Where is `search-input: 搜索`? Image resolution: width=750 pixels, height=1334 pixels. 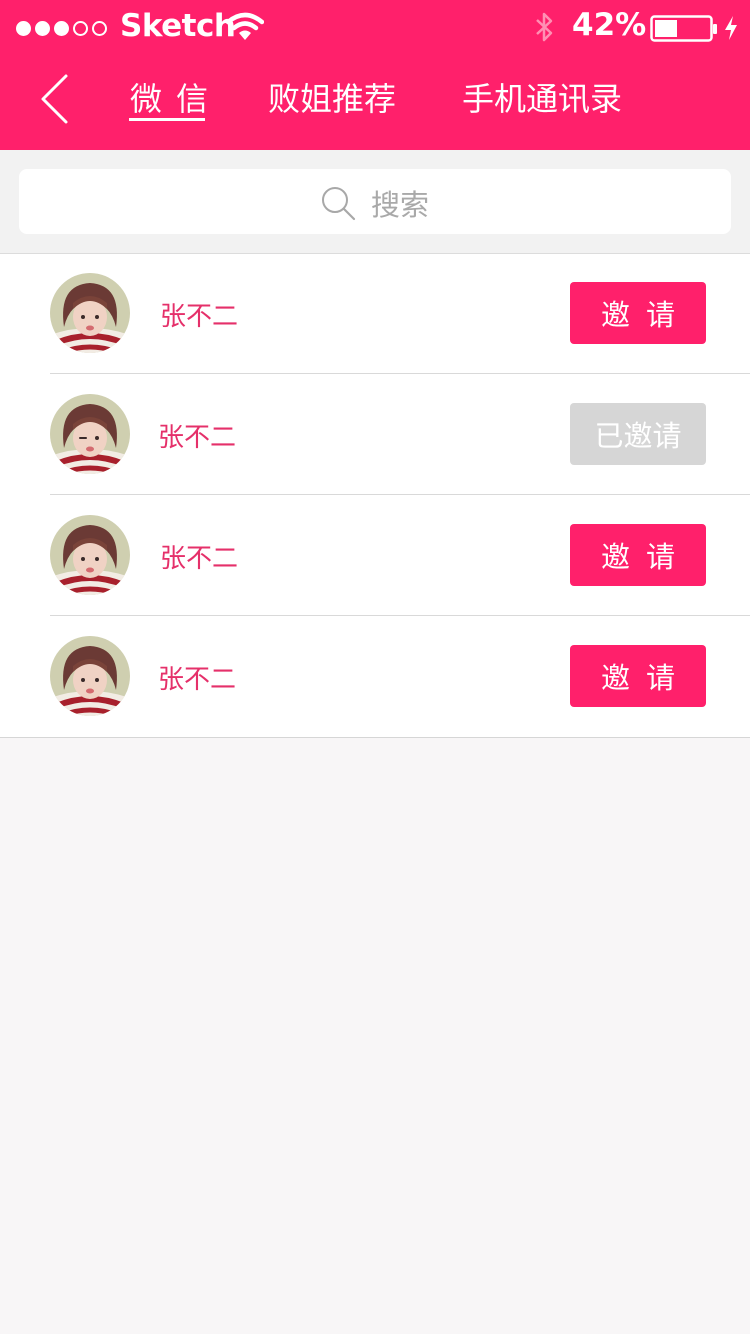
search-input: 搜索 is located at coordinates (375, 201).